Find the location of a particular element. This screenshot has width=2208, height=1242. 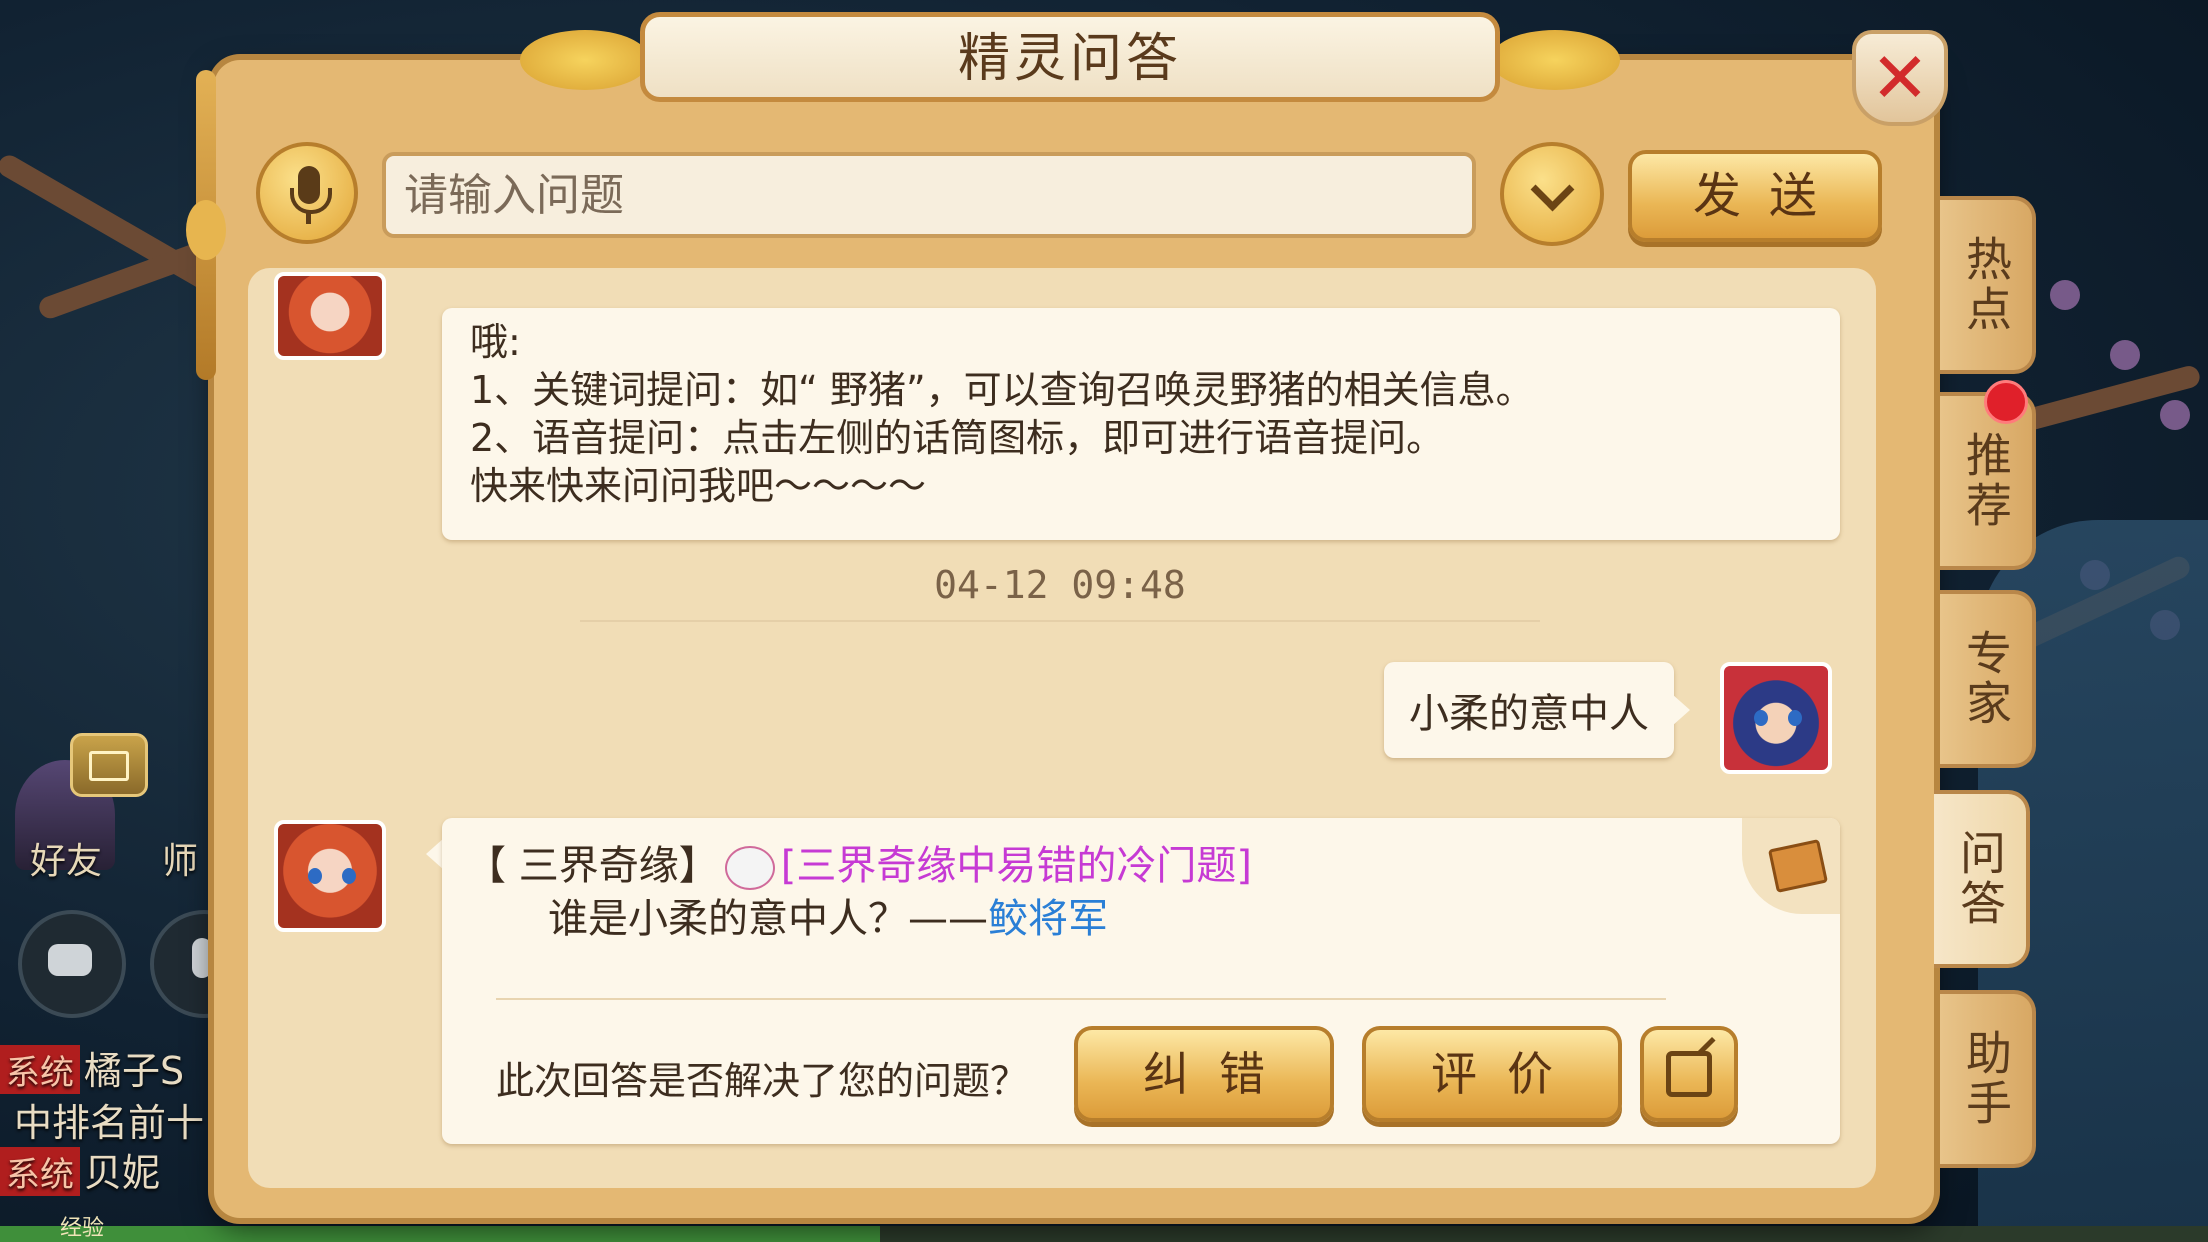

voice-input-button is located at coordinates (307, 193).